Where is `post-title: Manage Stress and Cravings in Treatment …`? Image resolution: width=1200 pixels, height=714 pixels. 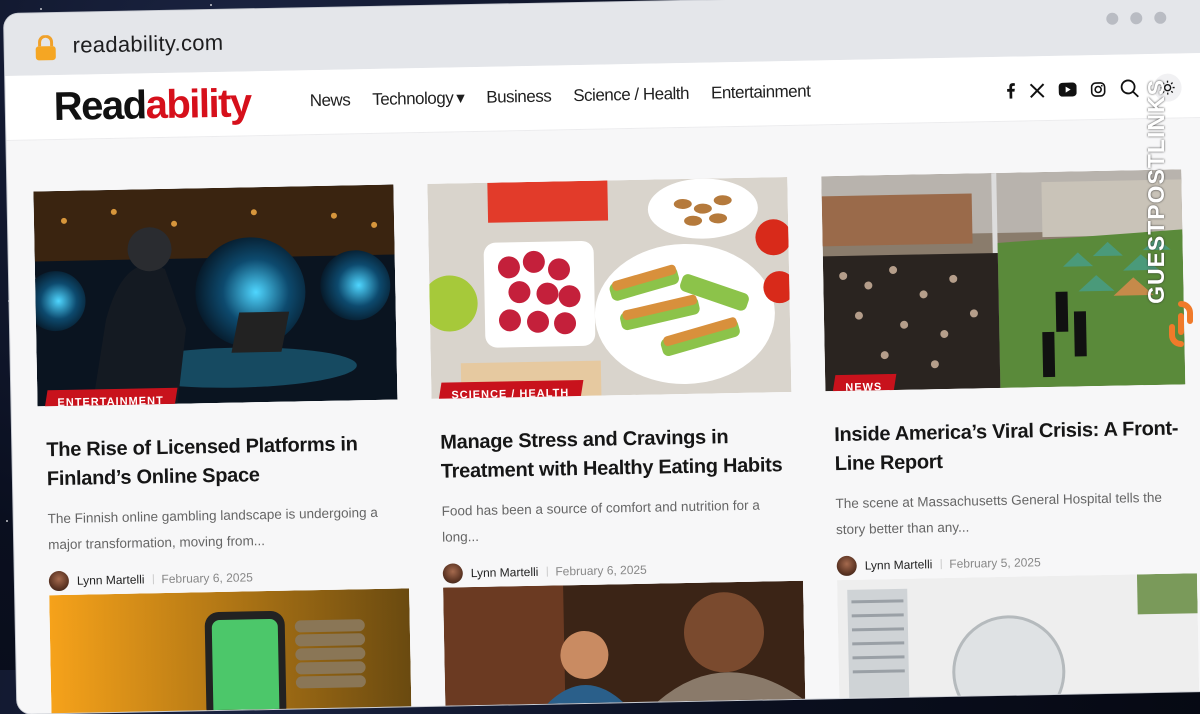 post-title: Manage Stress and Cravings in Treatment … is located at coordinates (614, 454).